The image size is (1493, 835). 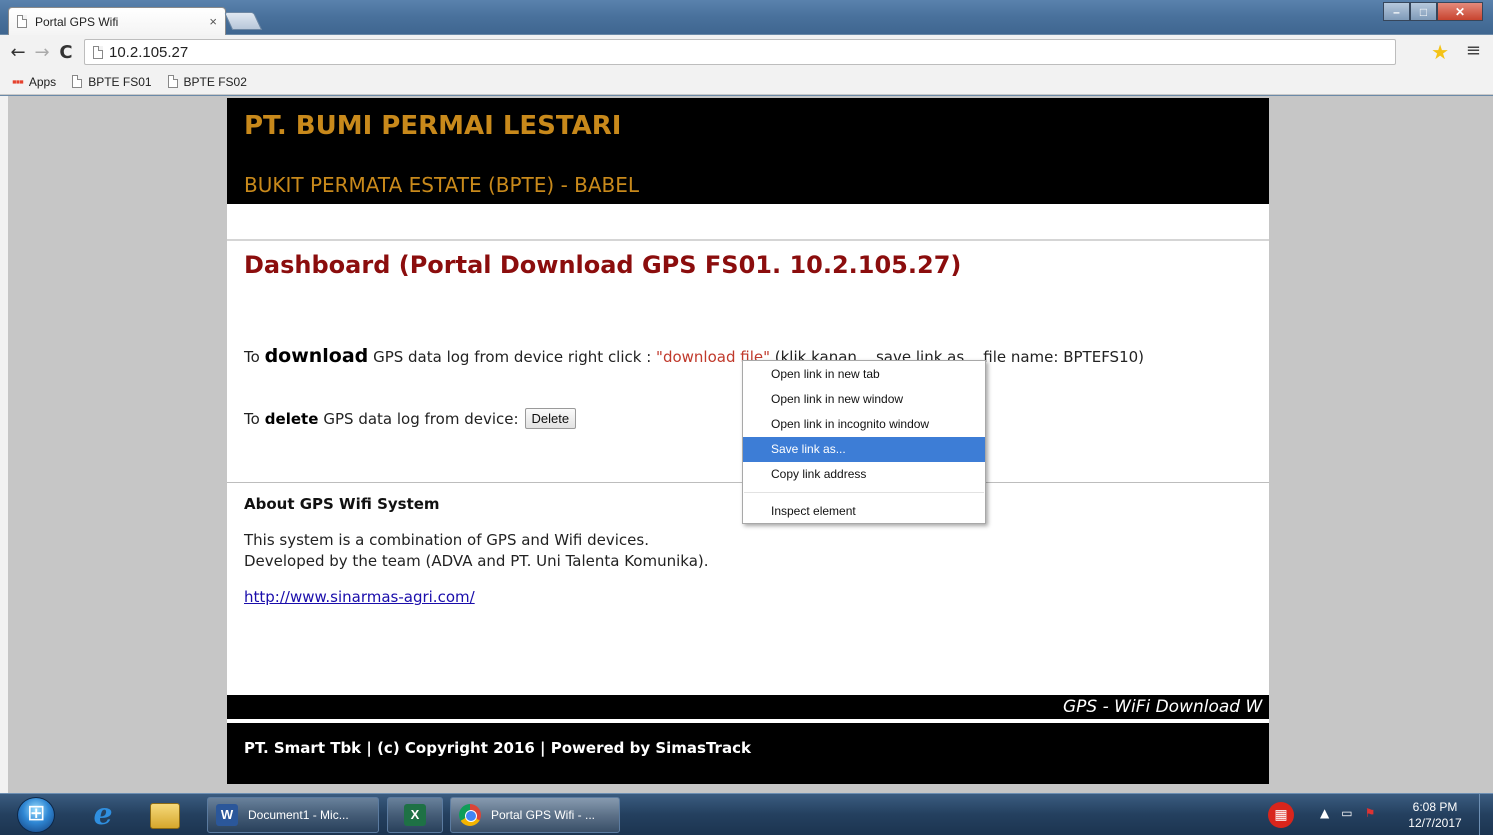 I want to click on taskbar-excel: X, so click(x=415, y=815).